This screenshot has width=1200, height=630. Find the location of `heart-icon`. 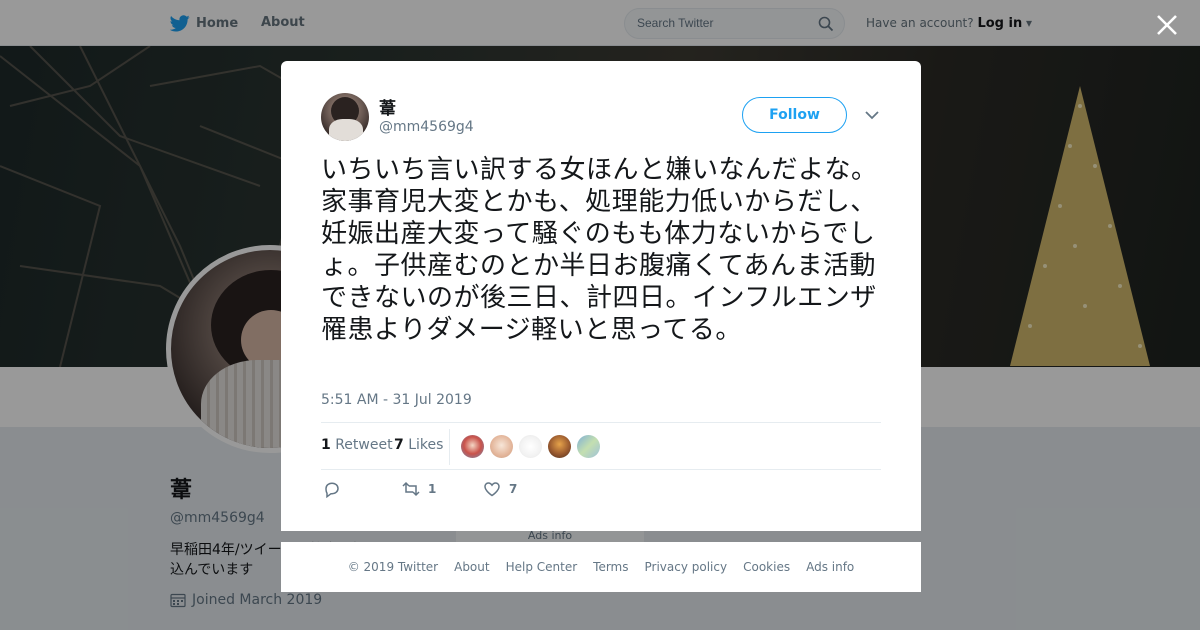

heart-icon is located at coordinates (492, 489).